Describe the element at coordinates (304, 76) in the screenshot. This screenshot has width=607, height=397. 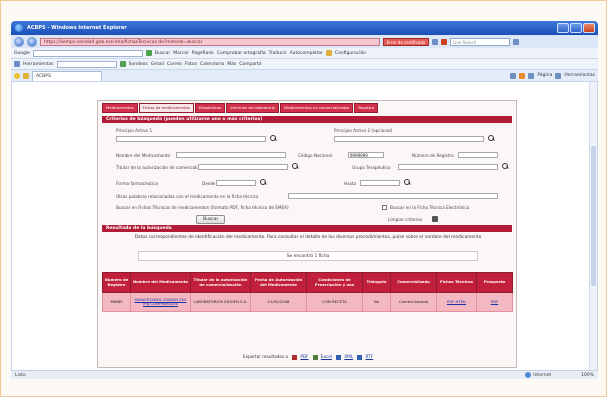
I see `tab-bar: ACBPS Página Herramientas` at that location.